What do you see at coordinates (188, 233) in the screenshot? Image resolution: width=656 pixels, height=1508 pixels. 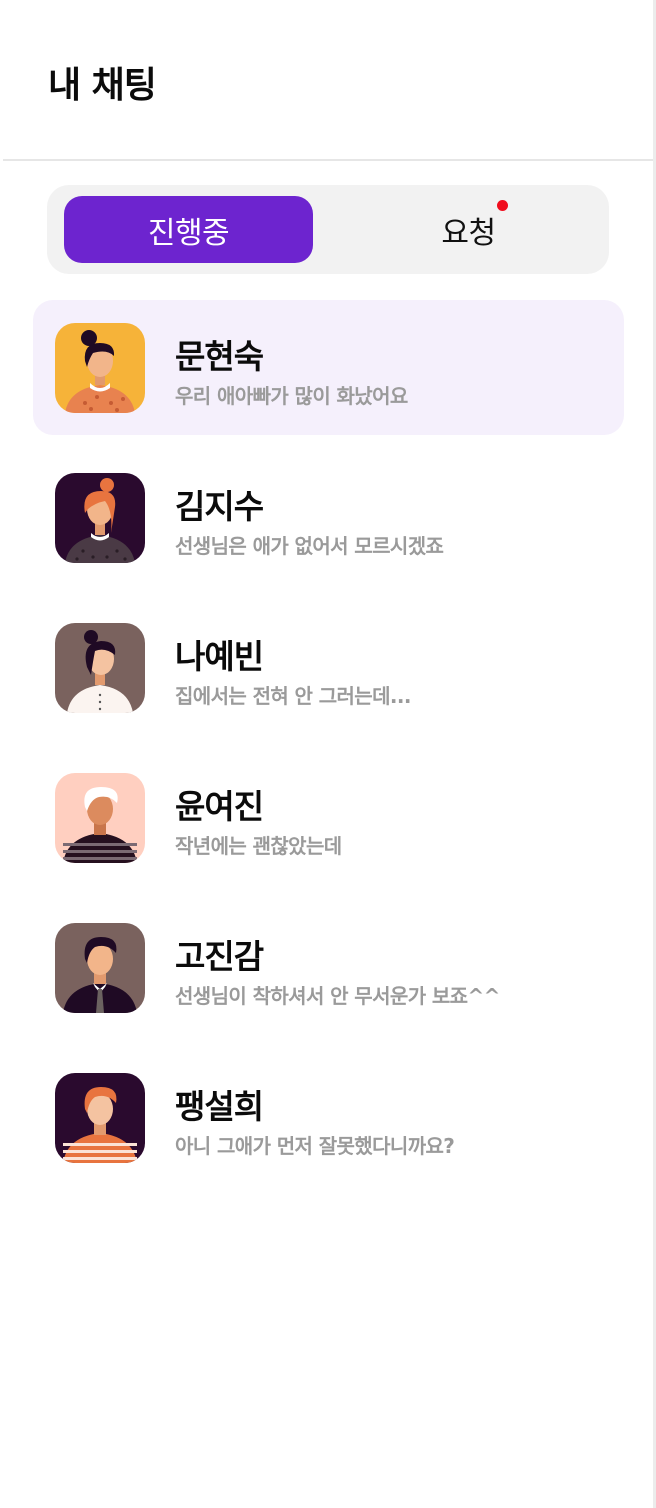 I see `tab-in-progress-label: 진행중` at bounding box center [188, 233].